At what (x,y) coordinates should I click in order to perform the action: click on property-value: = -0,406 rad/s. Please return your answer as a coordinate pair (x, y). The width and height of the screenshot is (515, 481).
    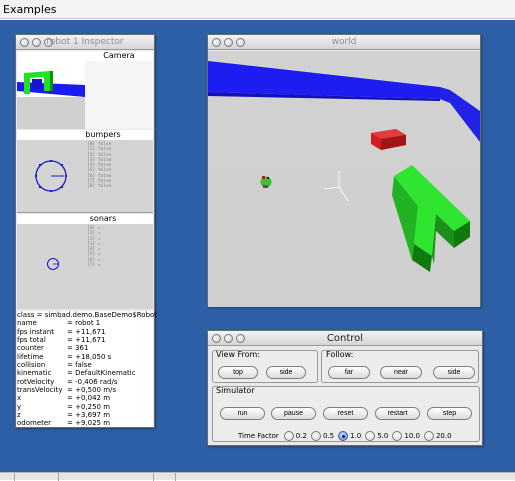
    Looking at the image, I should click on (92, 381).